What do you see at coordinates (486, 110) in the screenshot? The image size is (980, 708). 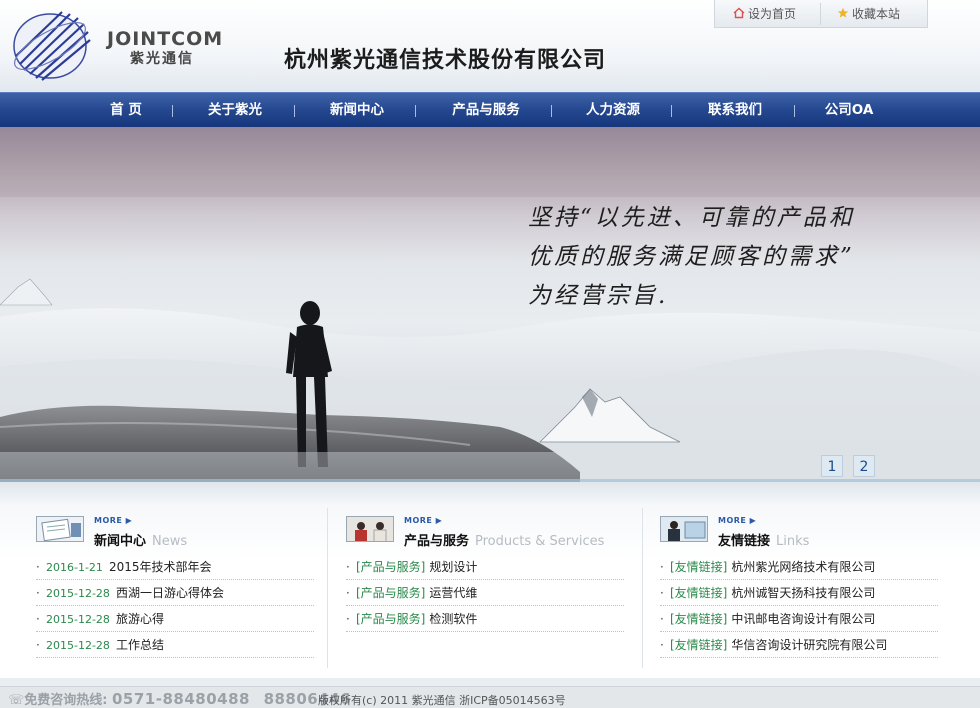 I see `nav-item-products: 产品与服务` at bounding box center [486, 110].